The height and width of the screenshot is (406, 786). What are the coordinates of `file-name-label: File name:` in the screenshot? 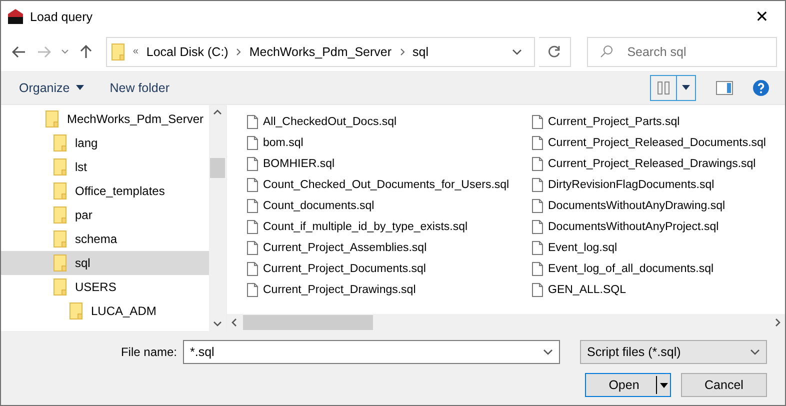 It's located at (148, 352).